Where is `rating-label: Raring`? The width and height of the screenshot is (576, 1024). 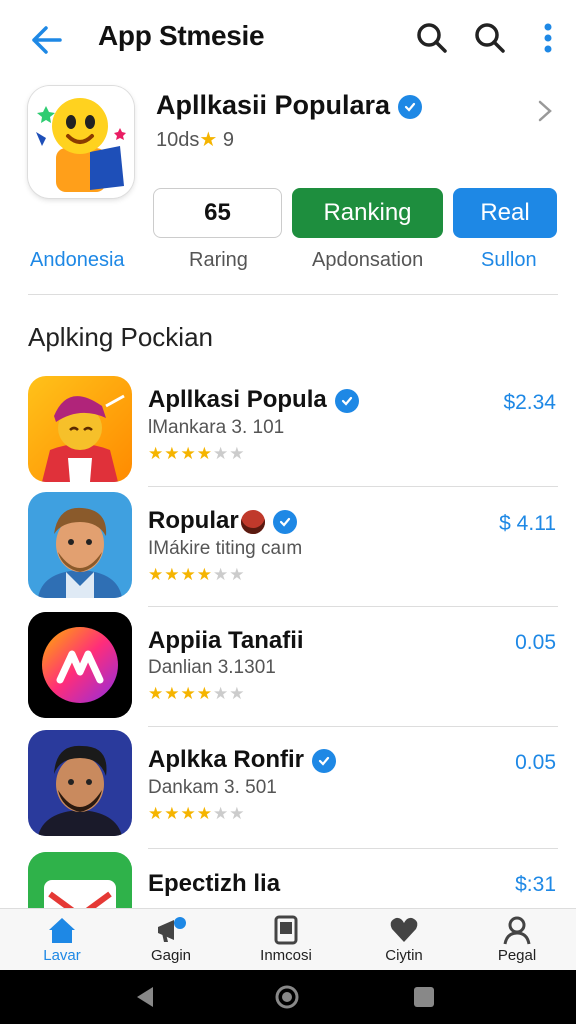 rating-label: Raring is located at coordinates (218, 260).